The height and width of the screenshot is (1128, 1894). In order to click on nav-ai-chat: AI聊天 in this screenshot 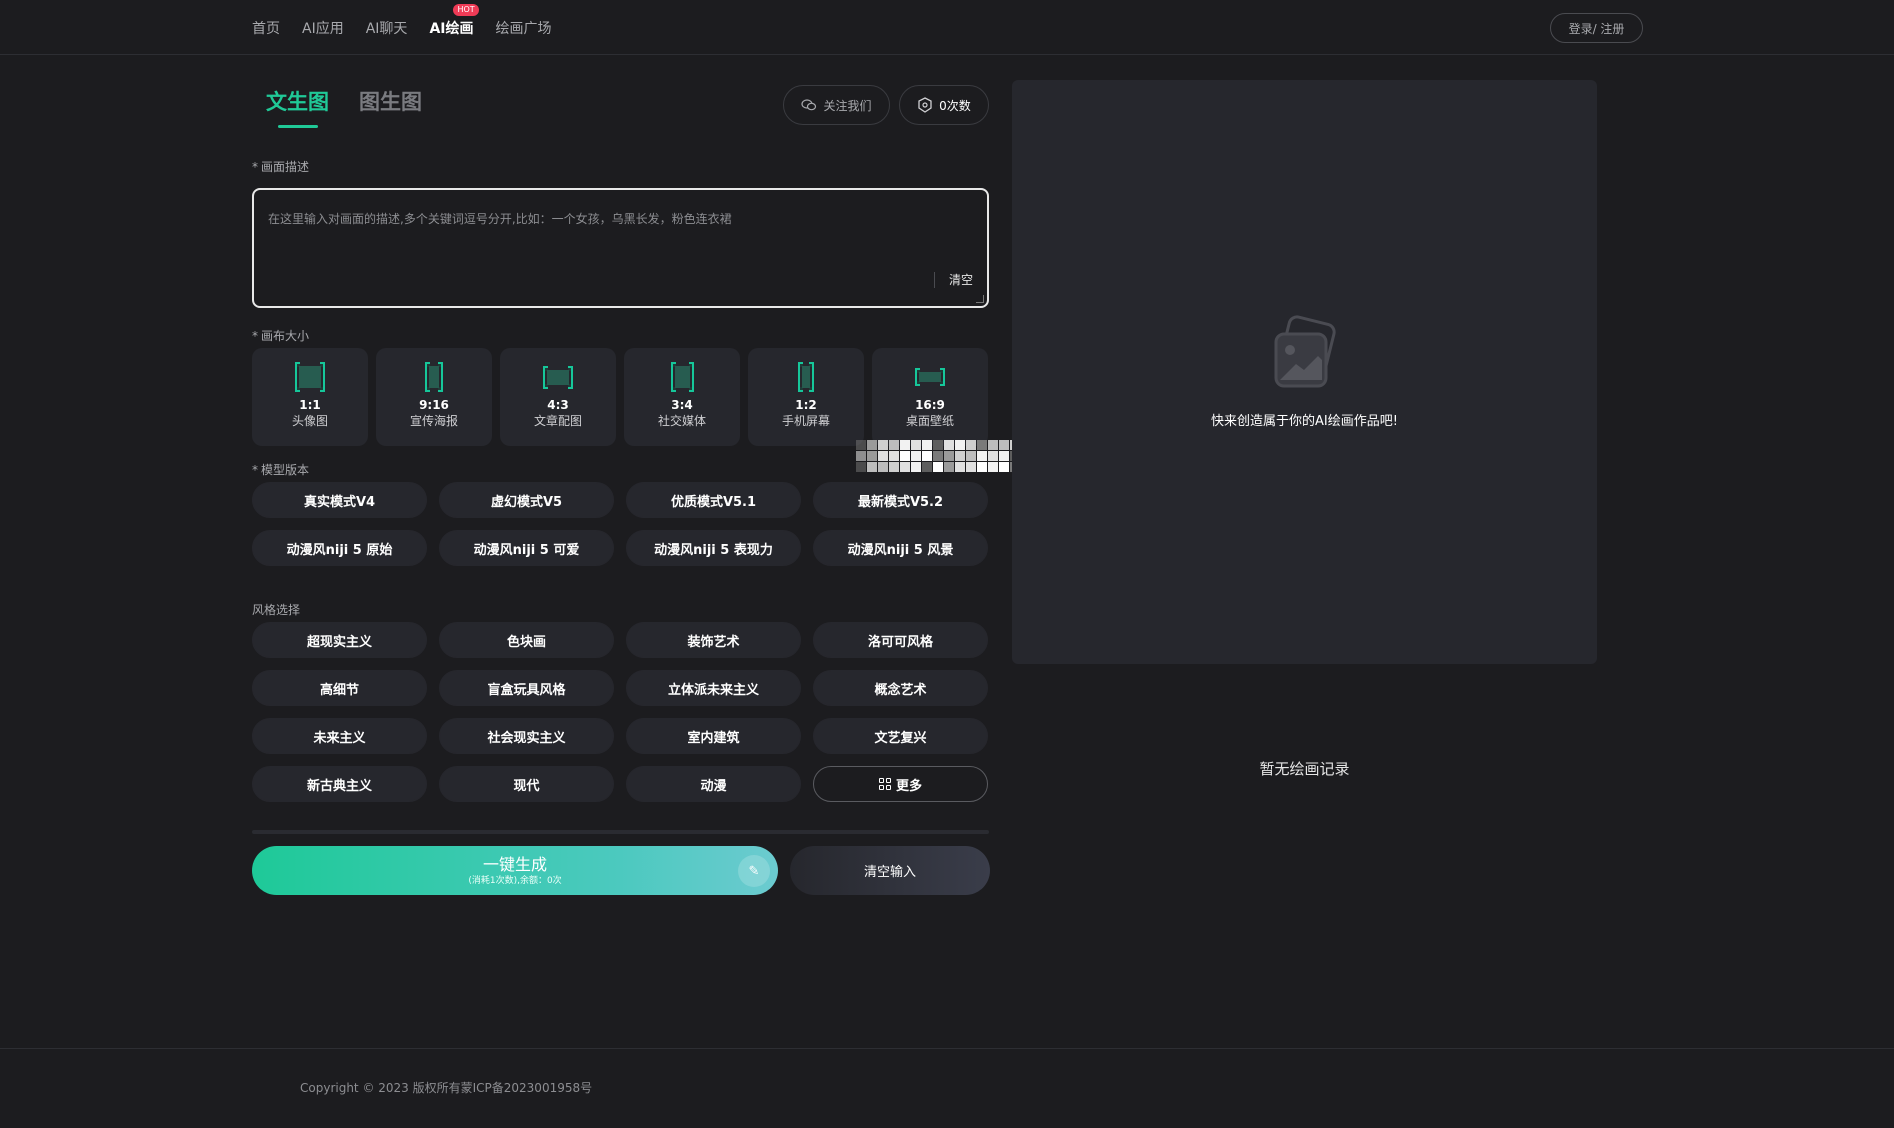, I will do `click(387, 28)`.